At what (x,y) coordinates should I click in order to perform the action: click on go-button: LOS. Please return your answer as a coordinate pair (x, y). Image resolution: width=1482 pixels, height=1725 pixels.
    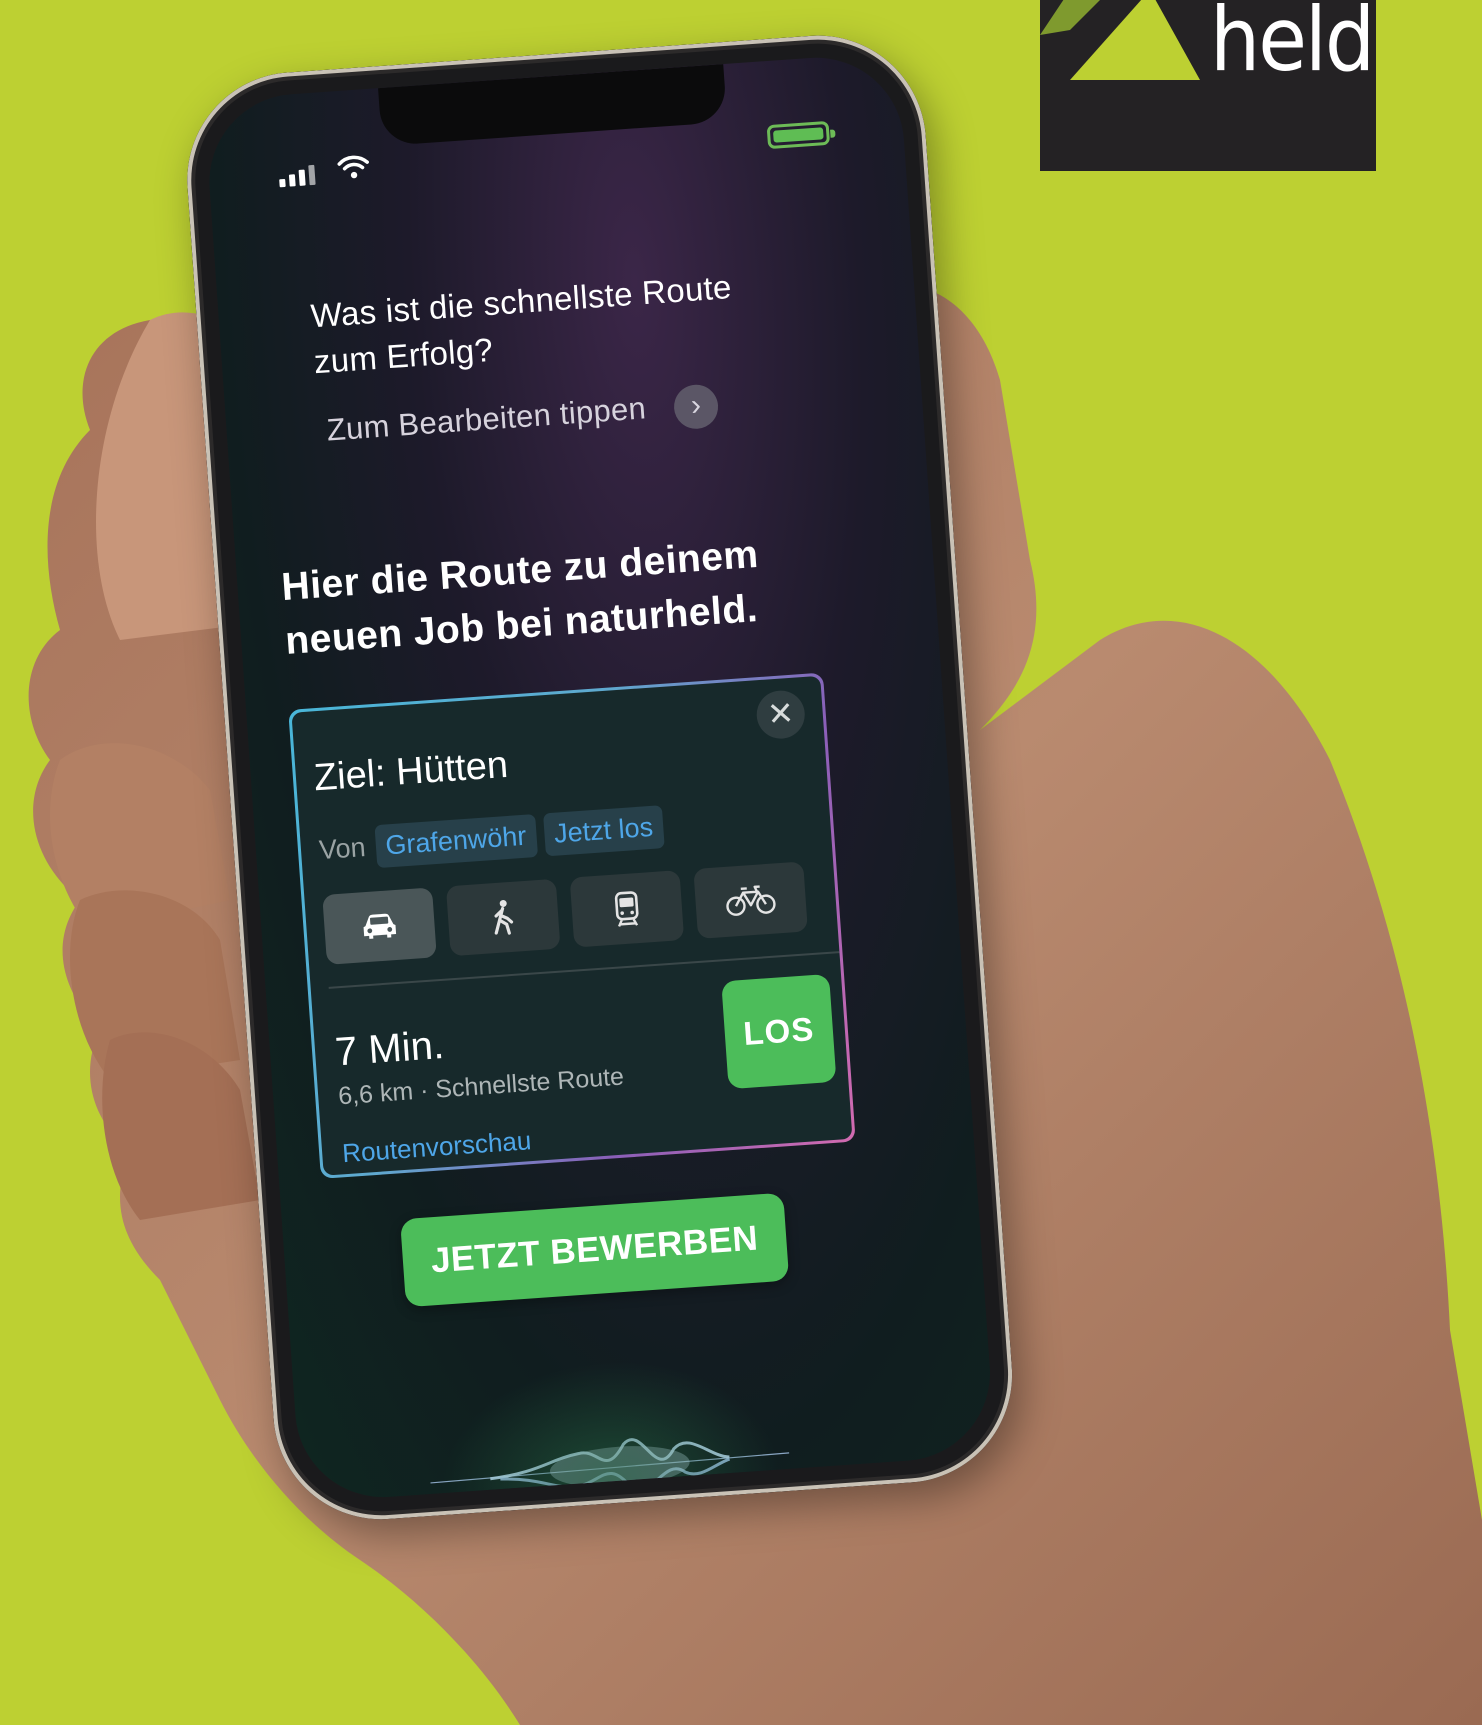
    Looking at the image, I should click on (779, 1031).